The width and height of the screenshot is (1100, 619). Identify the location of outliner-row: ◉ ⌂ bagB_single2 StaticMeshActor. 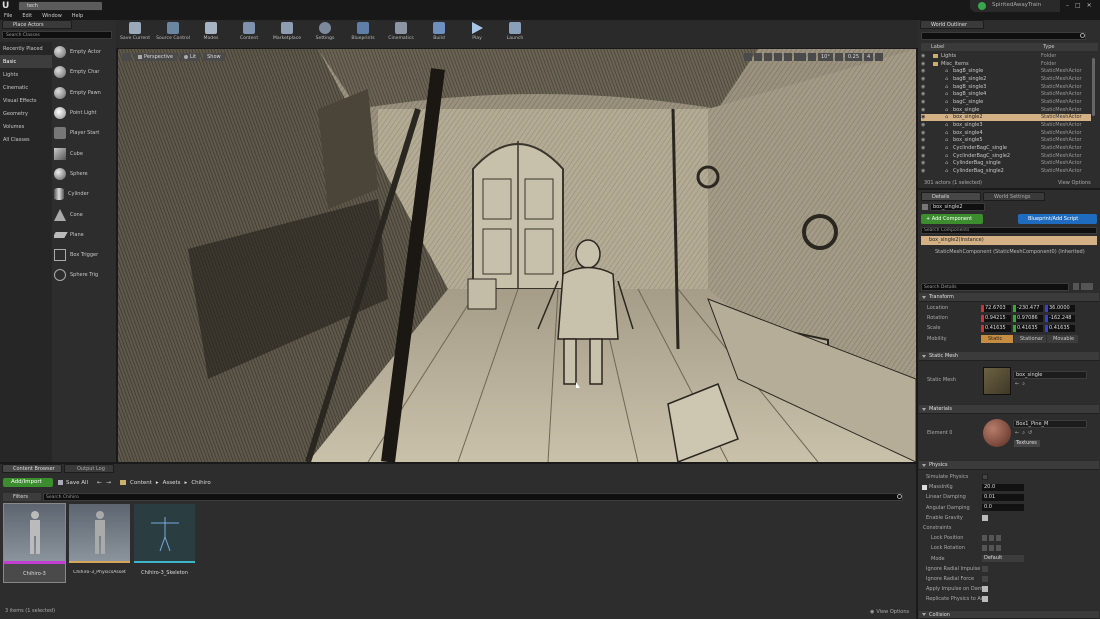
(1006, 79).